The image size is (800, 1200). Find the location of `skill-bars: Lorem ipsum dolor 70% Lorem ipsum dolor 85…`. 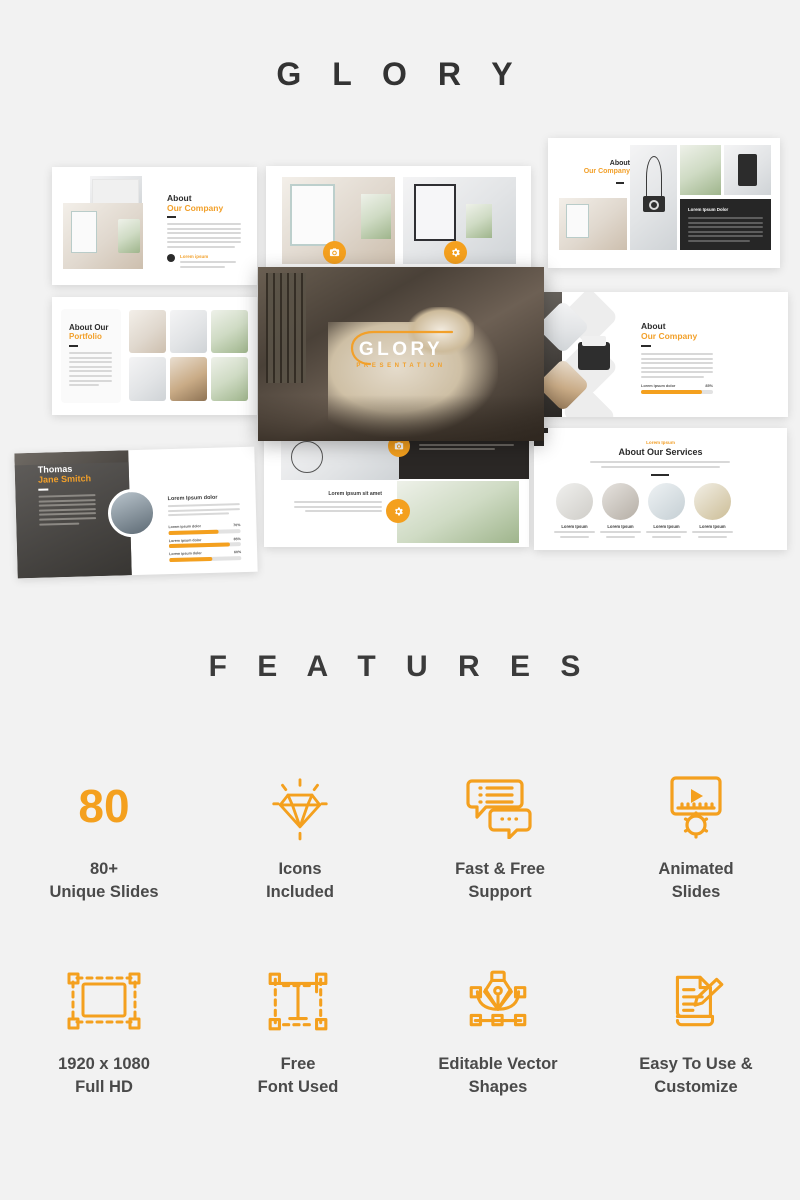

skill-bars: Lorem ipsum dolor 70% Lorem ipsum dolor 85… is located at coordinates (205, 542).